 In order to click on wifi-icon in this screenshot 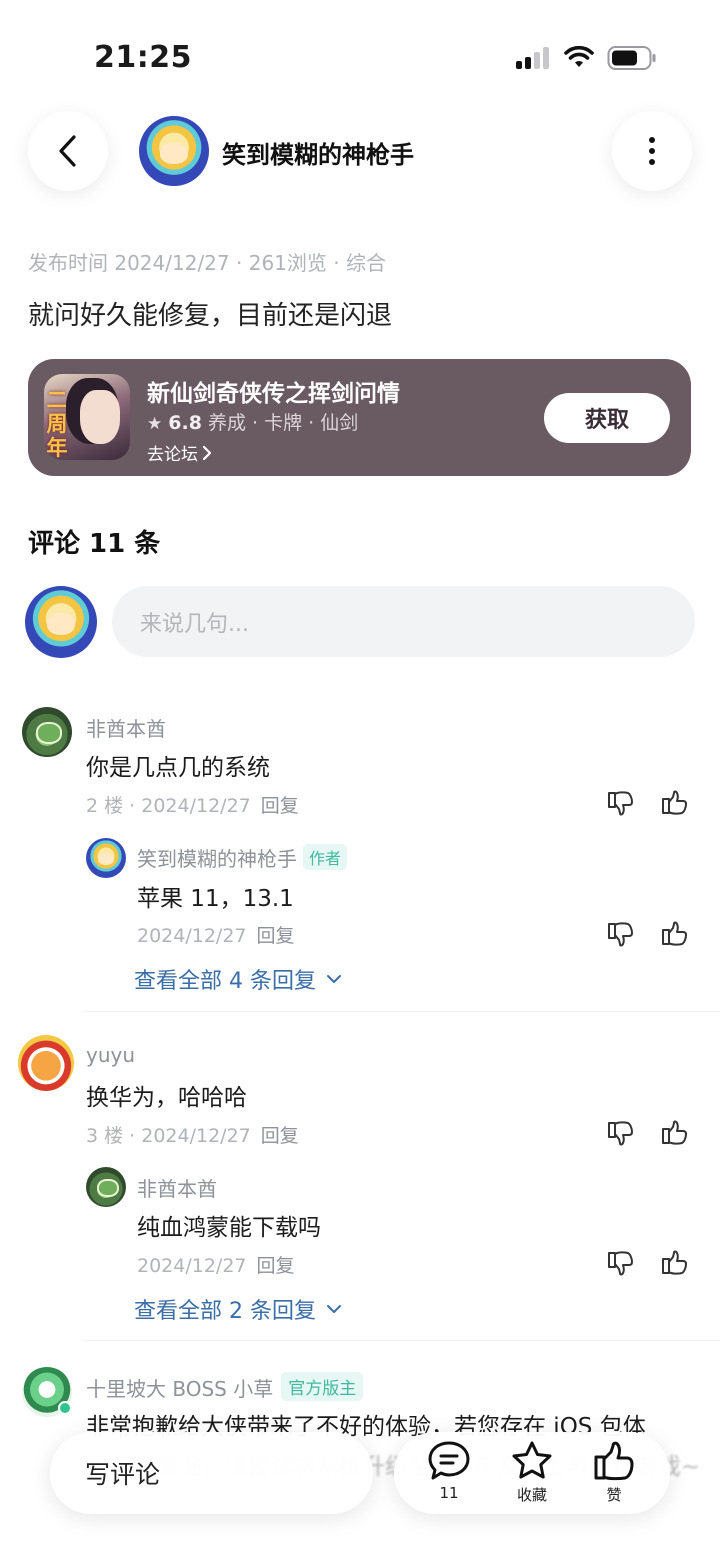, I will do `click(579, 56)`.